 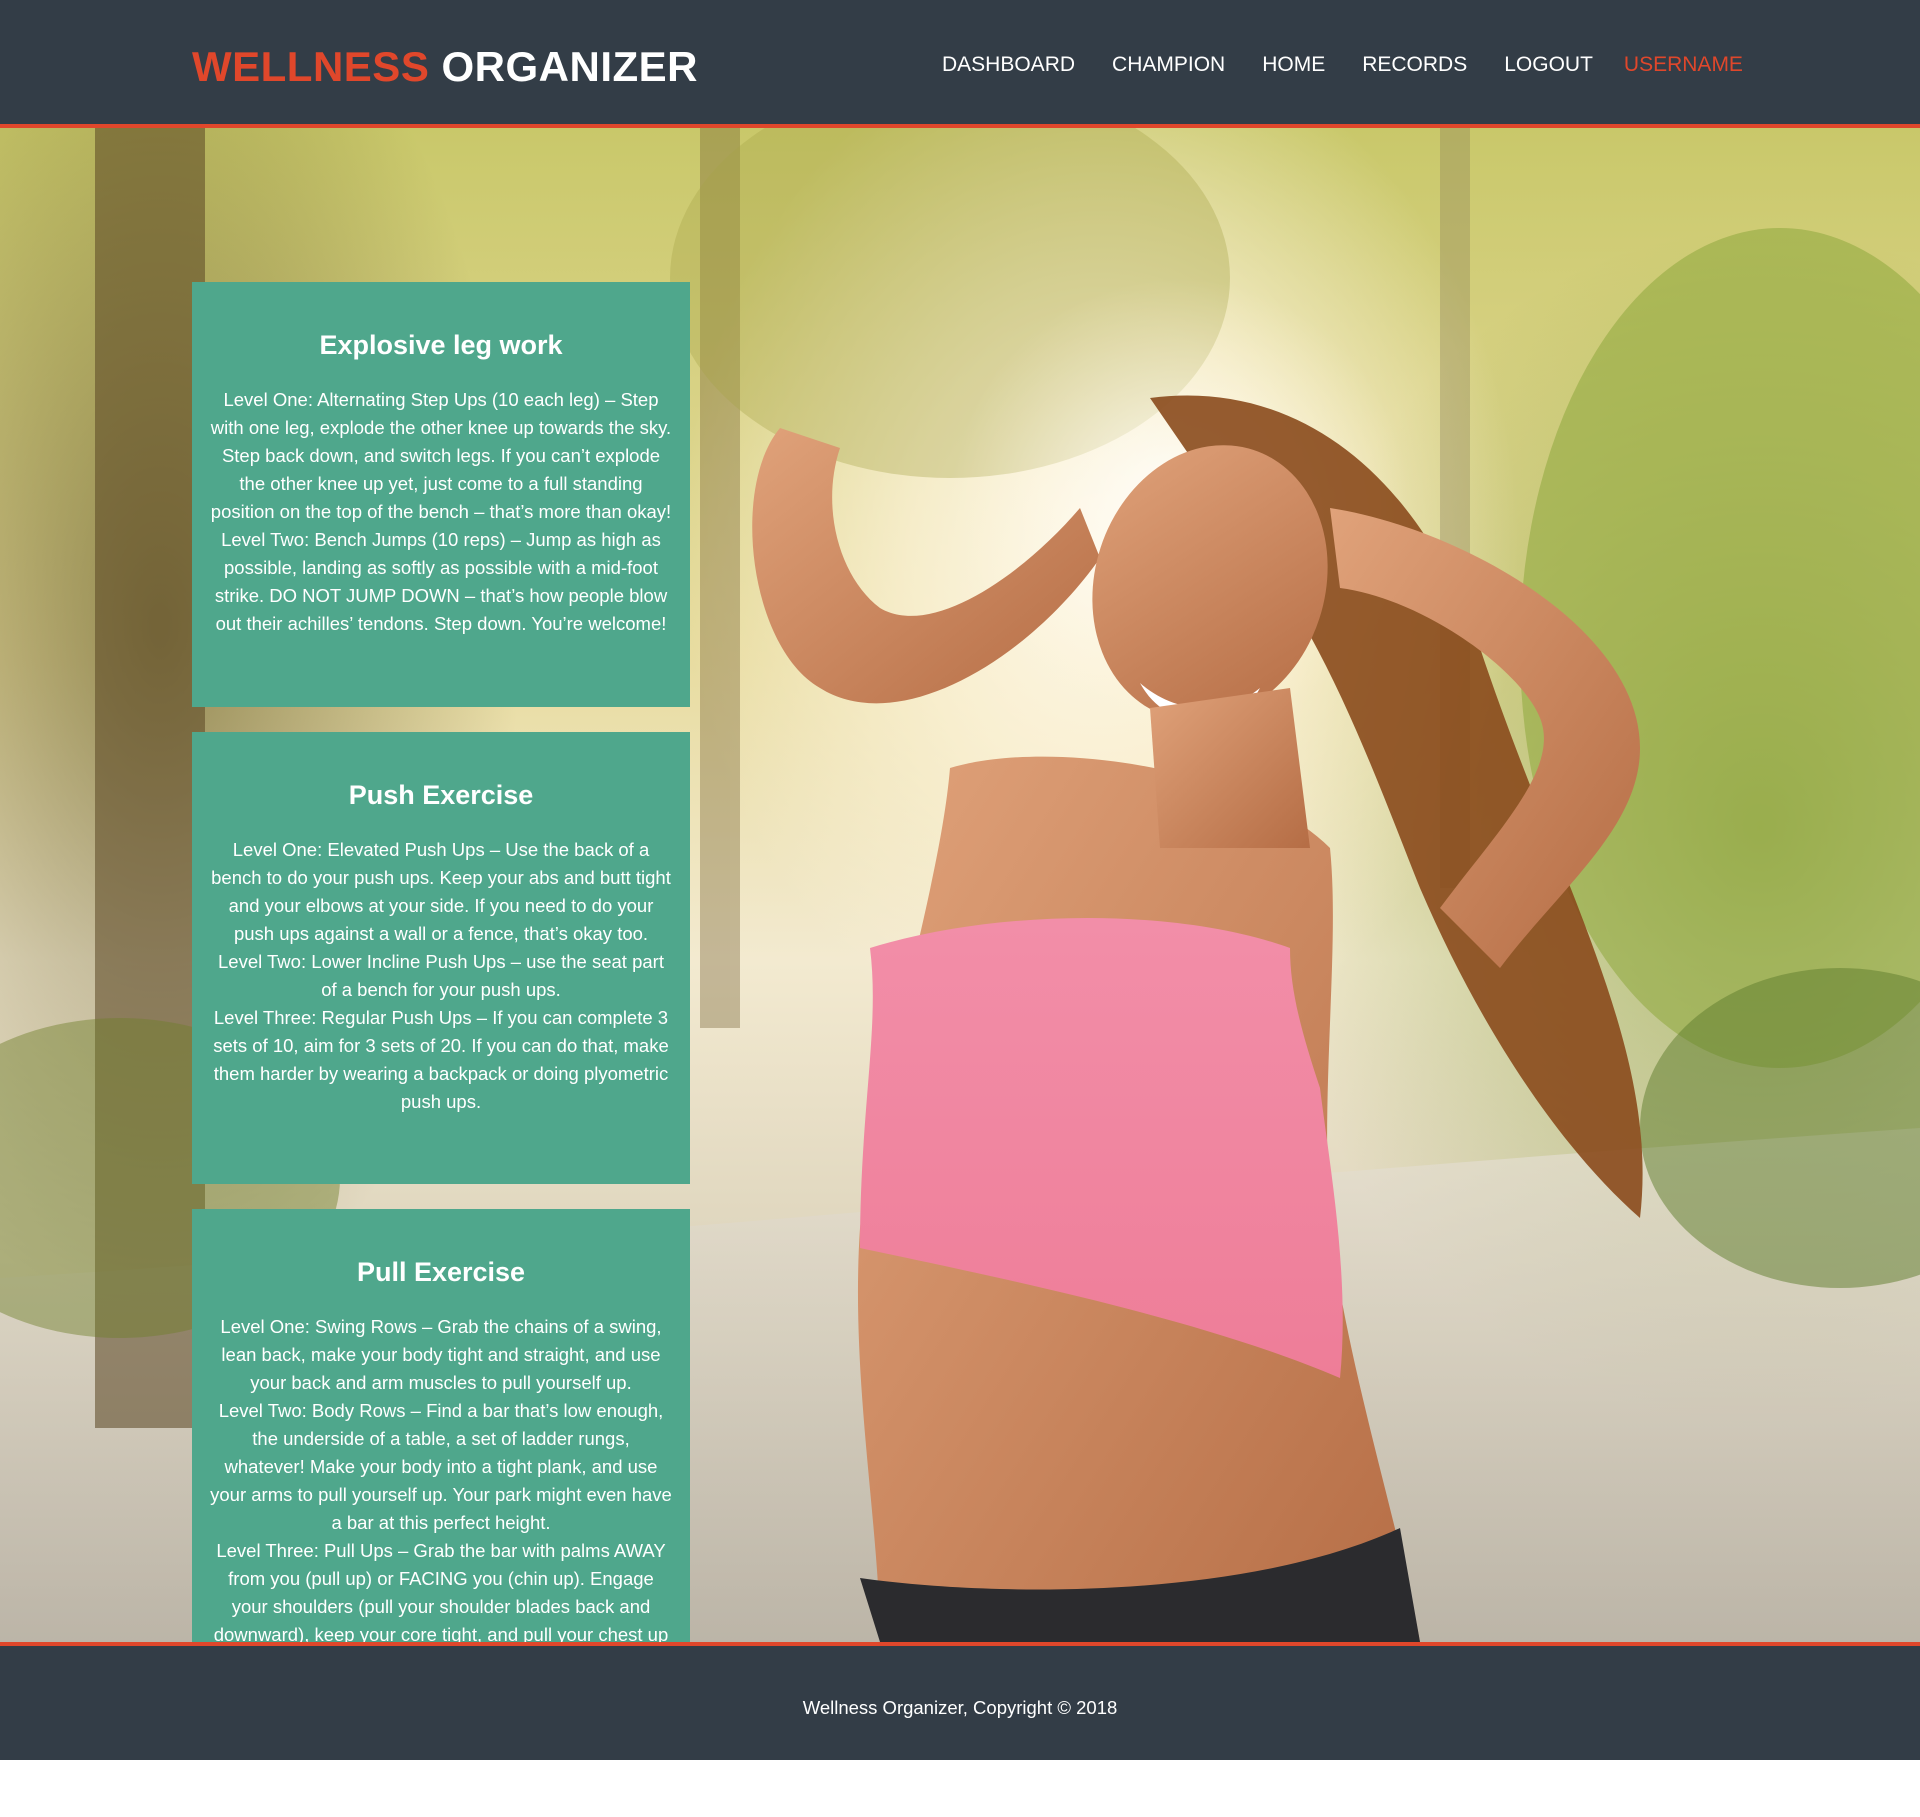 I want to click on nav-username: USERNAME, so click(x=1683, y=65).